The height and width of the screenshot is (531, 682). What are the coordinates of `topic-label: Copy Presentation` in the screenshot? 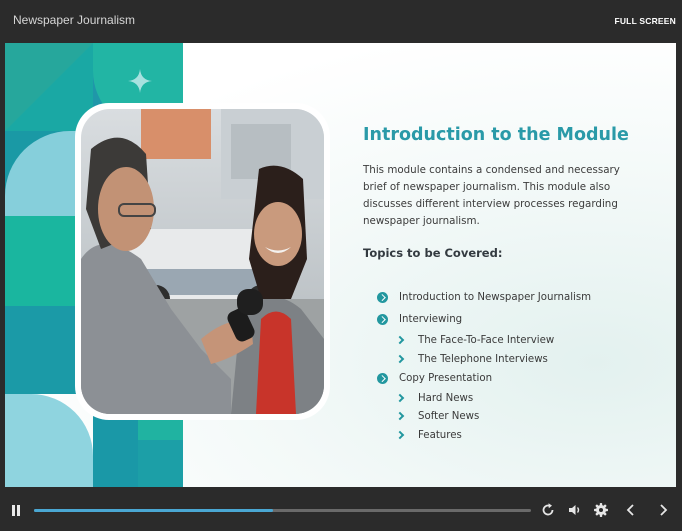 It's located at (446, 378).